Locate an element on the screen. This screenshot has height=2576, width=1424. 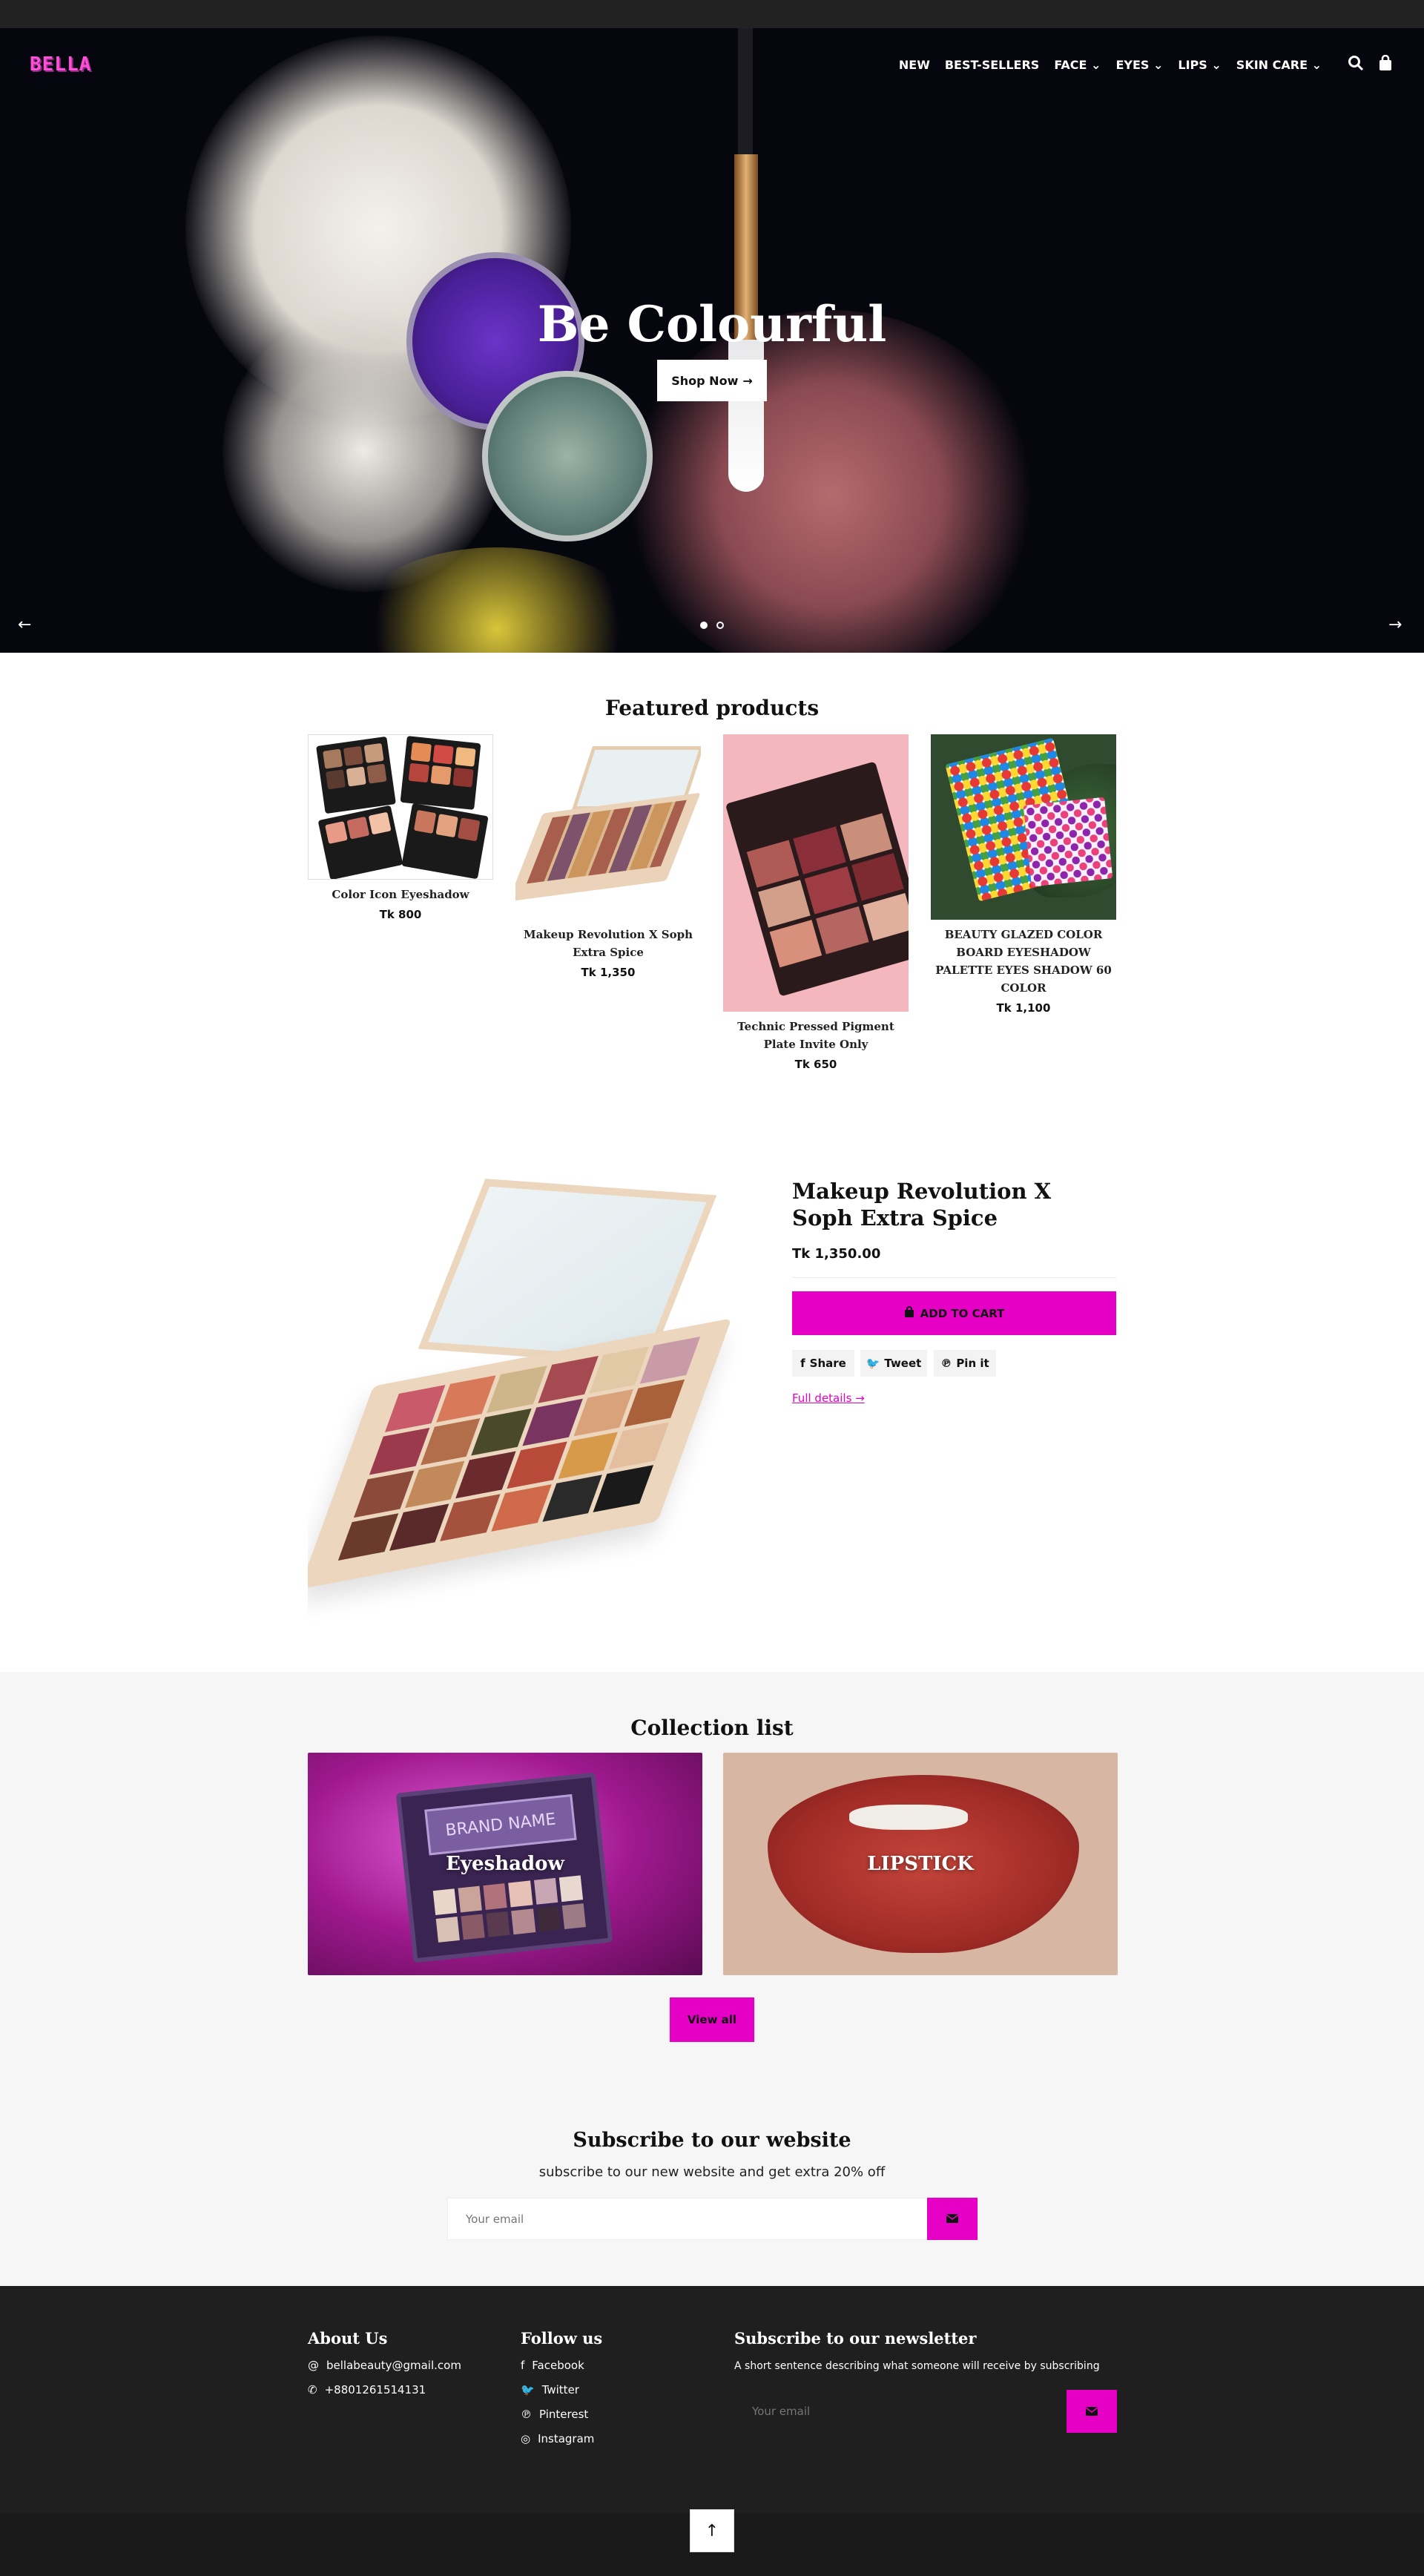
nav-item-label: BEST-SELLERS is located at coordinates (992, 65).